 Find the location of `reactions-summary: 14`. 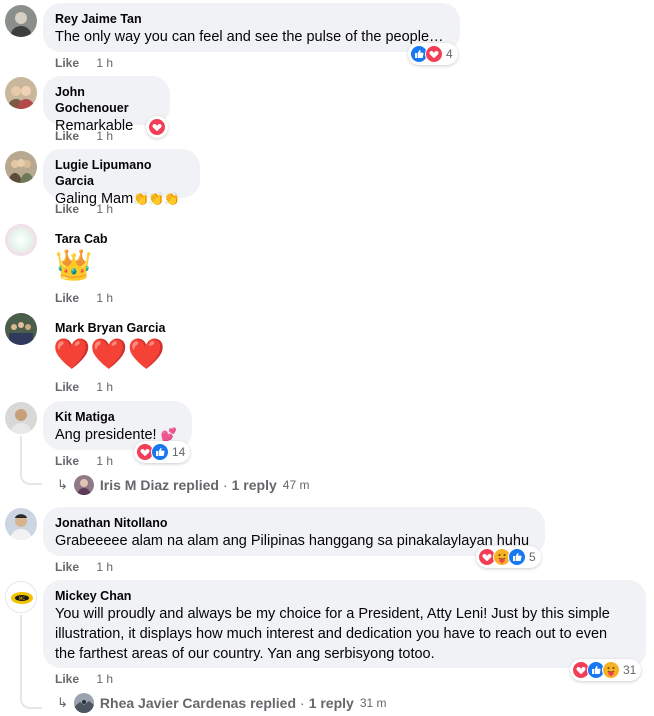

reactions-summary: 14 is located at coordinates (162, 452).